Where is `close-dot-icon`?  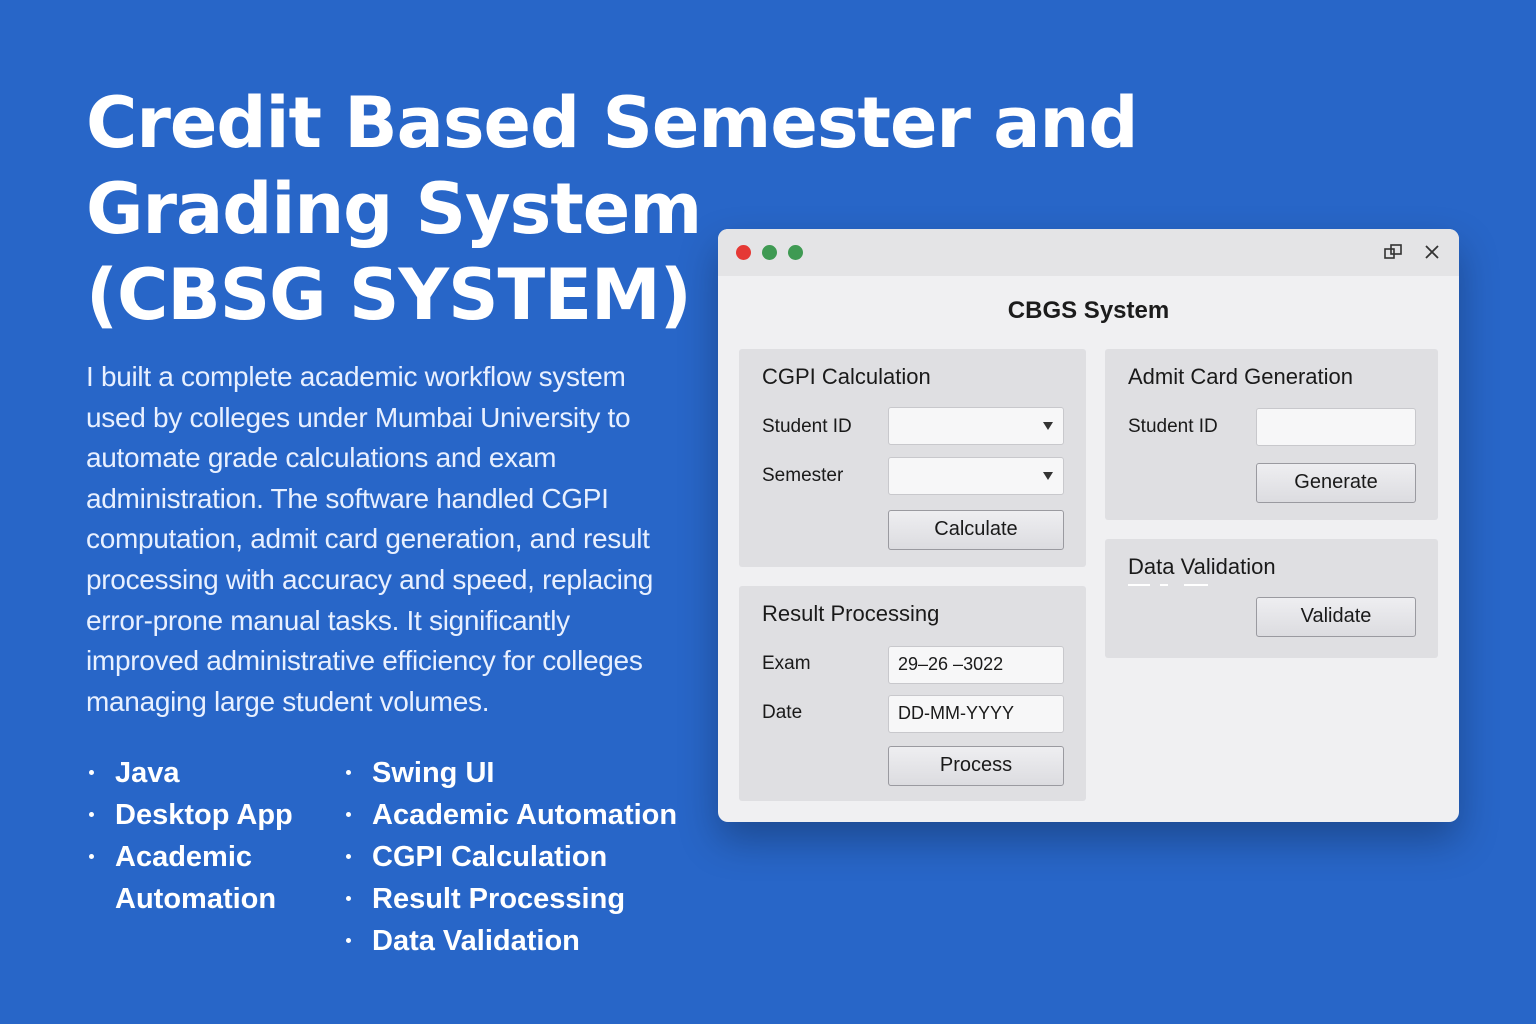 close-dot-icon is located at coordinates (743, 252).